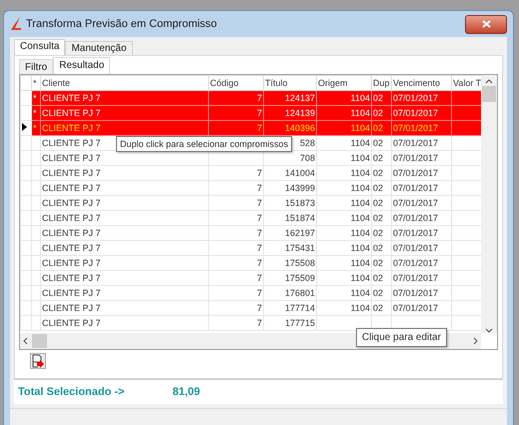 The width and height of the screenshot is (519, 425). Describe the element at coordinates (250, 173) in the screenshot. I see `table-row: CLIENTE PJ 7 7 141004 1104 02 07/01/2017` at that location.